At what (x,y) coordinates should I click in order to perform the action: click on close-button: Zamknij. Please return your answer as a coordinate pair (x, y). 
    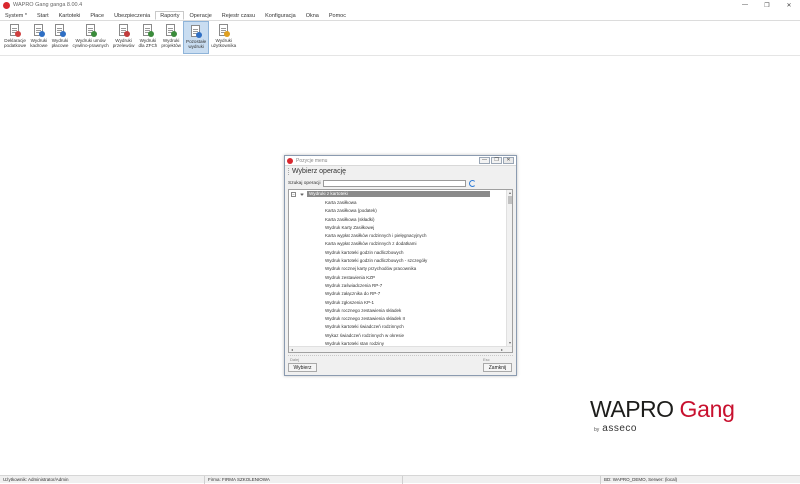
    Looking at the image, I should click on (497, 367).